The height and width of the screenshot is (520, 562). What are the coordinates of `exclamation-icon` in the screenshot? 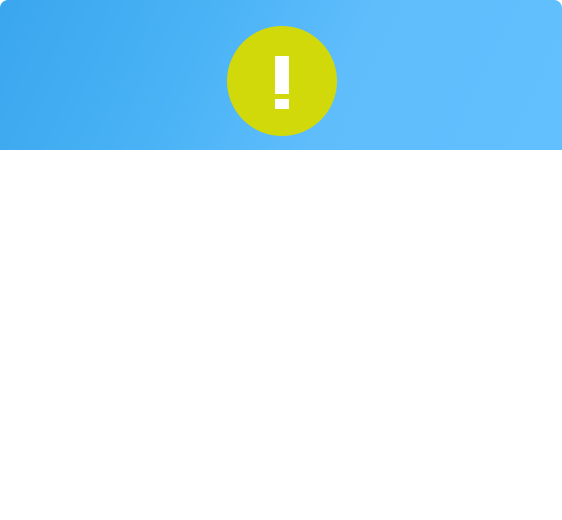 It's located at (282, 82).